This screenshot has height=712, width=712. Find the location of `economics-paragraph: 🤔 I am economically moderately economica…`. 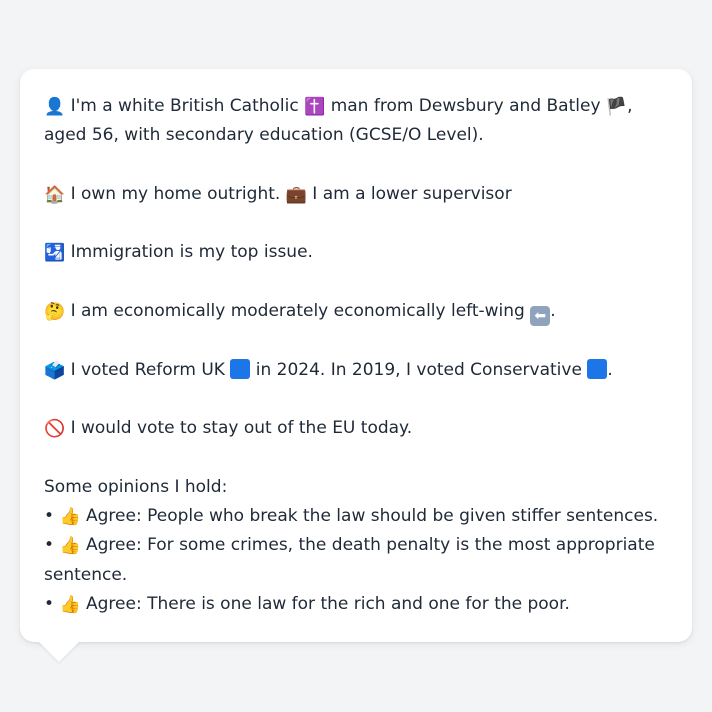

economics-paragraph: 🤔 I am economically moderately economica… is located at coordinates (356, 312).